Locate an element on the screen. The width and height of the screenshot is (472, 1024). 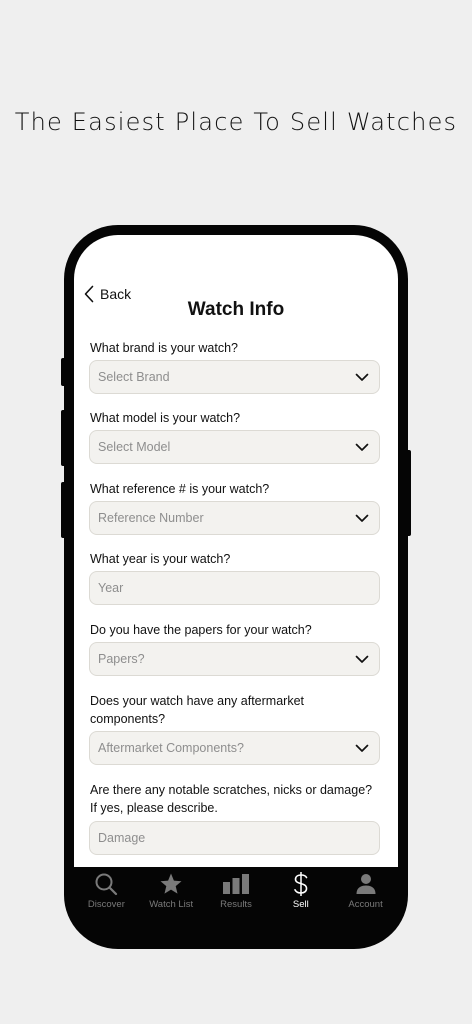
aftermarket-placeholder: Aftermarket Components? is located at coordinates (171, 748).